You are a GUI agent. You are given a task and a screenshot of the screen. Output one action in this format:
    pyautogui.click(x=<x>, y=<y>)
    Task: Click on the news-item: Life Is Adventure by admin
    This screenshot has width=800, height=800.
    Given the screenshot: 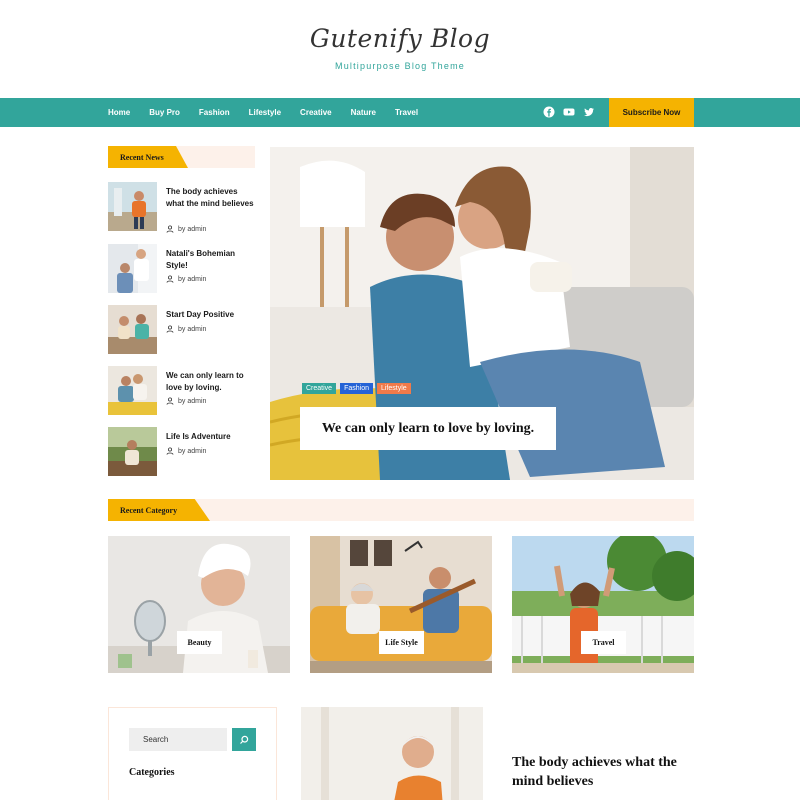 What is the action you would take?
    pyautogui.click(x=183, y=452)
    